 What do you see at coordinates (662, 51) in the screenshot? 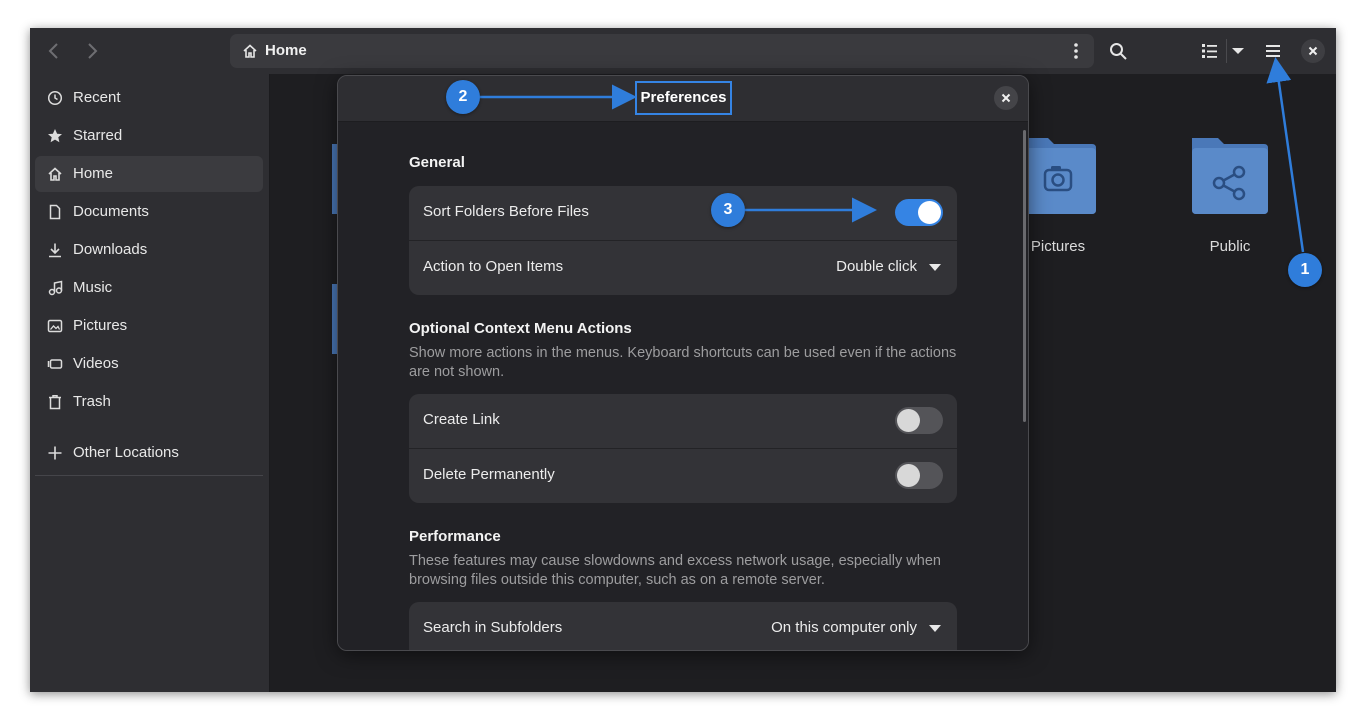
I see `path-bar: Home` at bounding box center [662, 51].